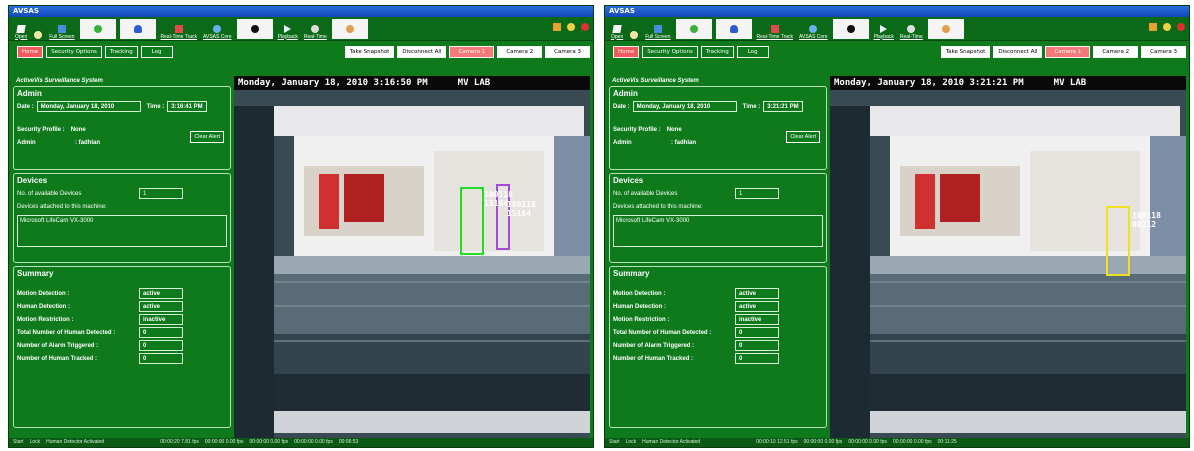 Image resolution: width=1194 pixels, height=451 pixels. Describe the element at coordinates (757, 319) in the screenshot. I see `motion-restriction-value: inactive` at that location.